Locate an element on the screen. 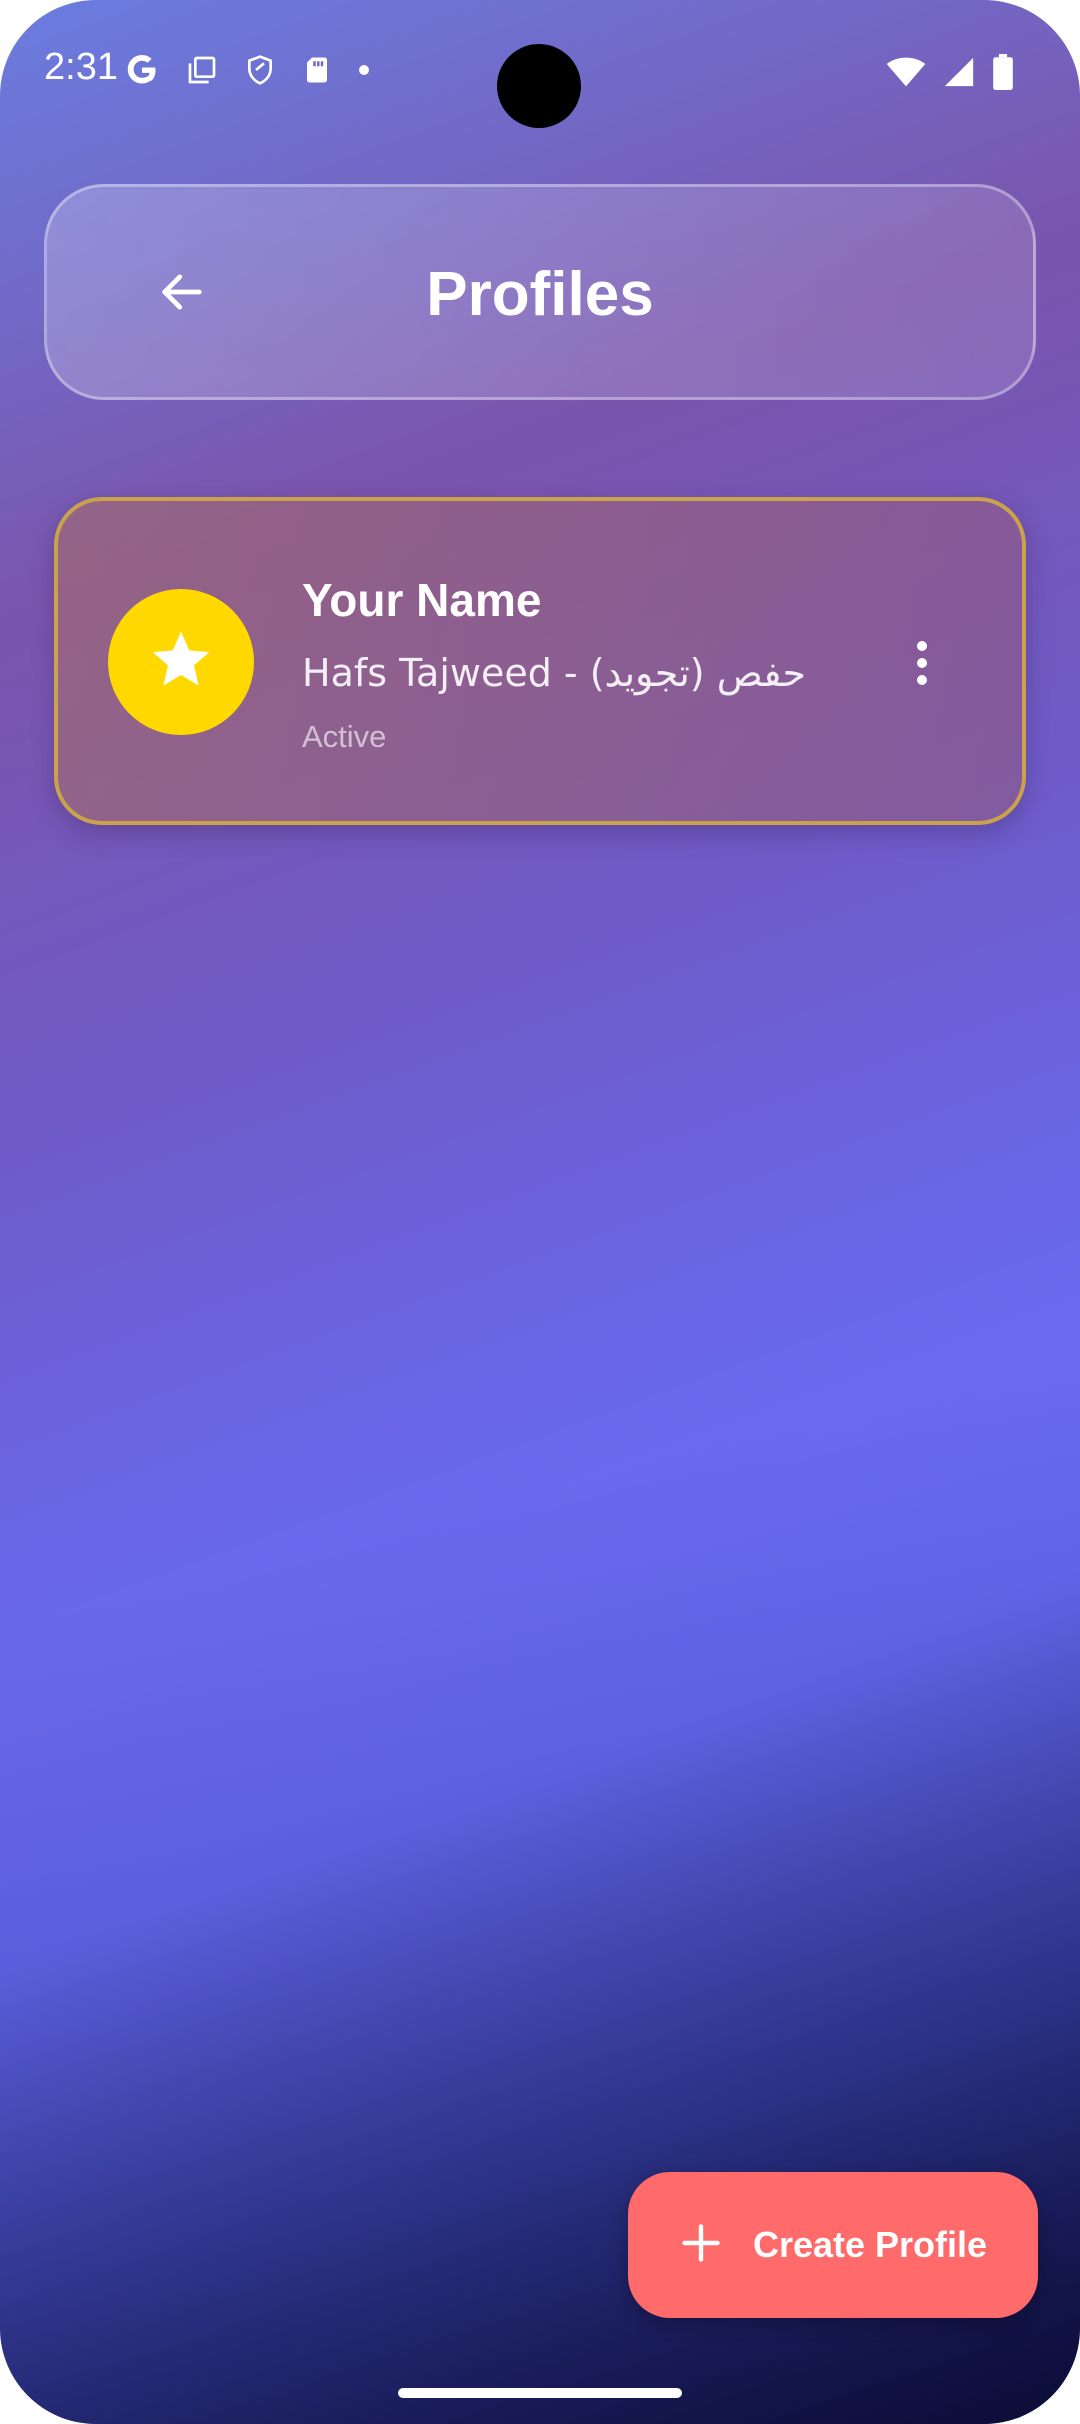 The image size is (1080, 2424). status-time: 2:31 is located at coordinates (81, 67).